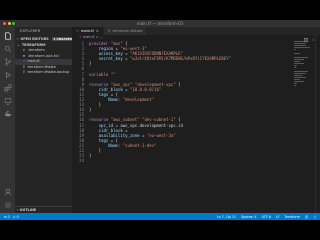 This screenshot has height=240, width=320. I want to click on file-type-icon: ⚲, so click(24, 72).